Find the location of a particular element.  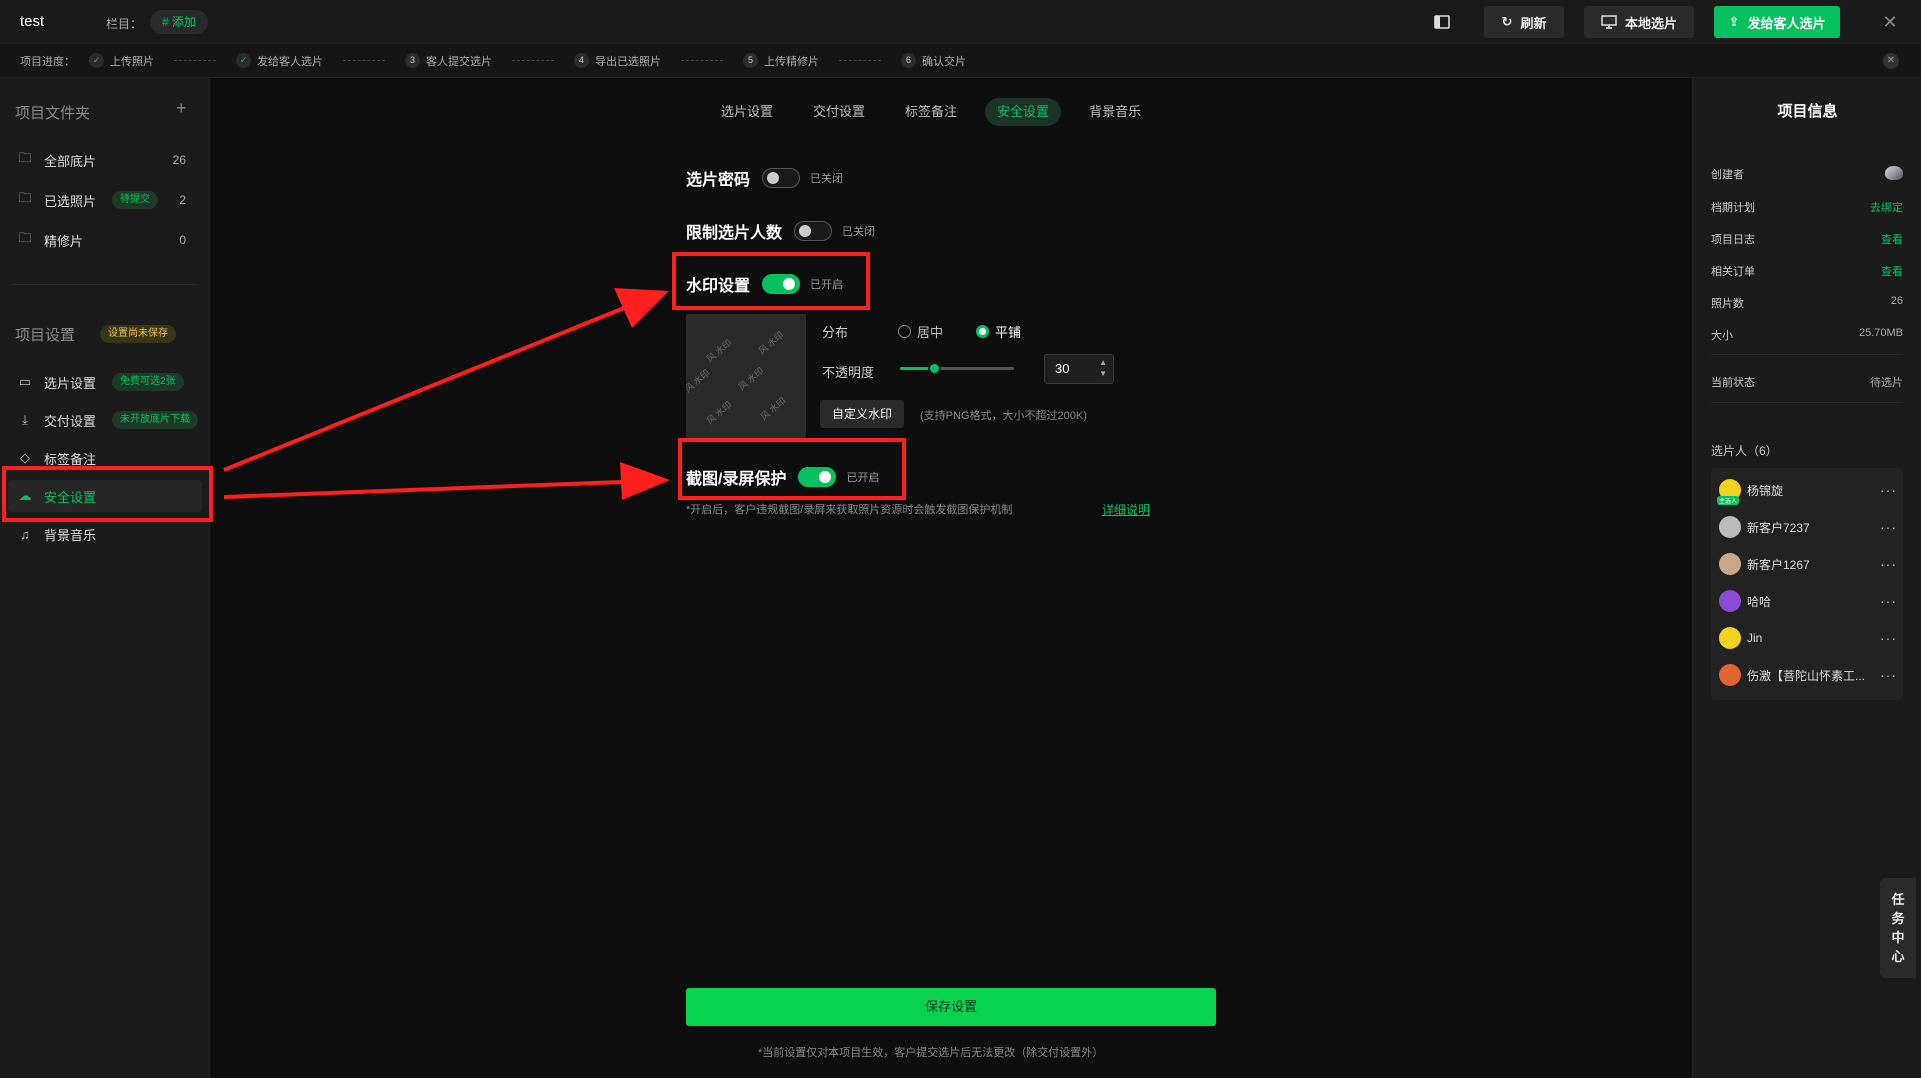

folder-check-icon: 🗀 is located at coordinates (25, 197).